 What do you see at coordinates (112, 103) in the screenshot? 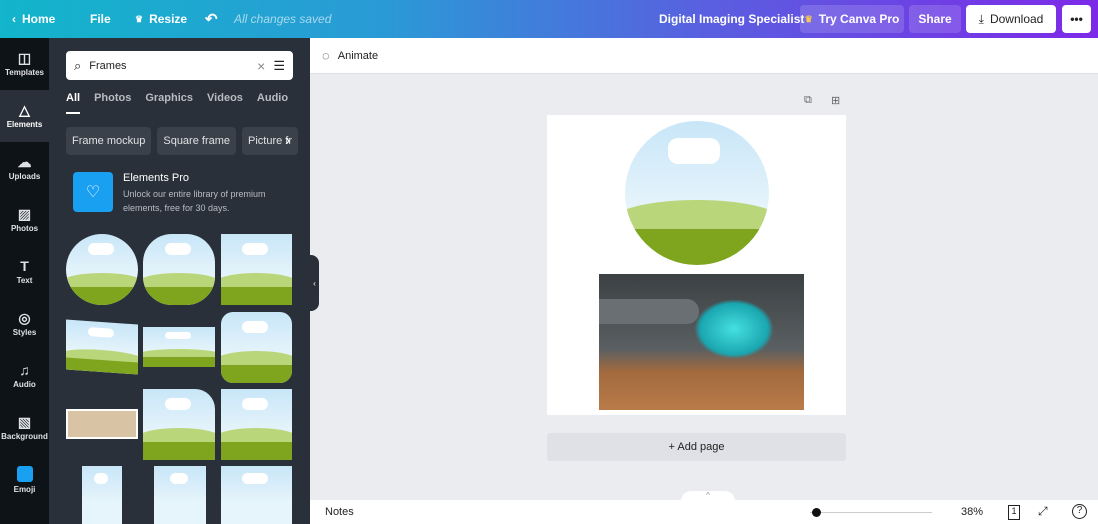
I see `tab-photos: Photos` at bounding box center [112, 103].